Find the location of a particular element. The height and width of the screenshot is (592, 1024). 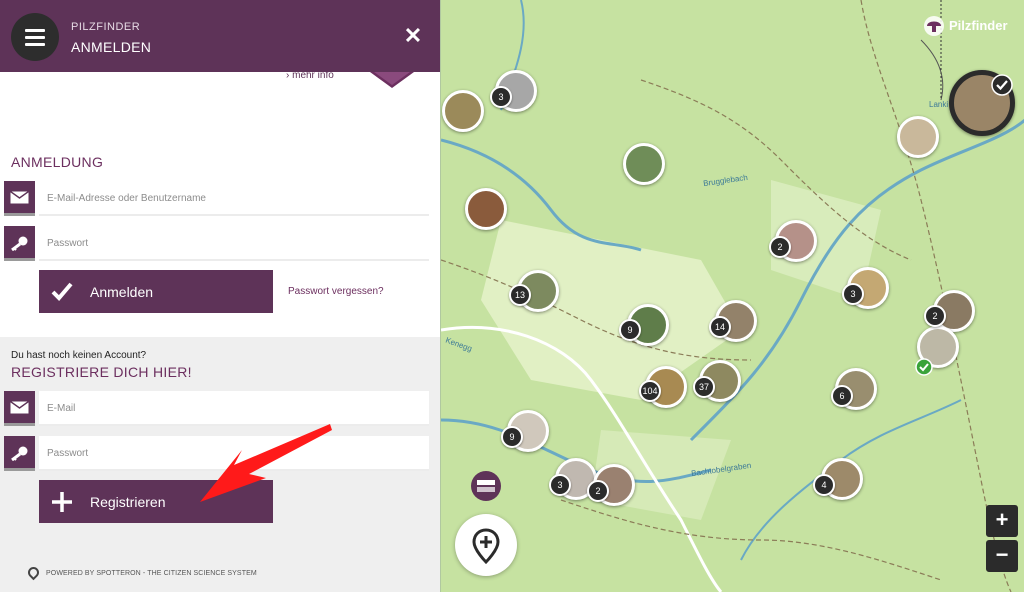

close-icon: ✕ is located at coordinates (413, 36).